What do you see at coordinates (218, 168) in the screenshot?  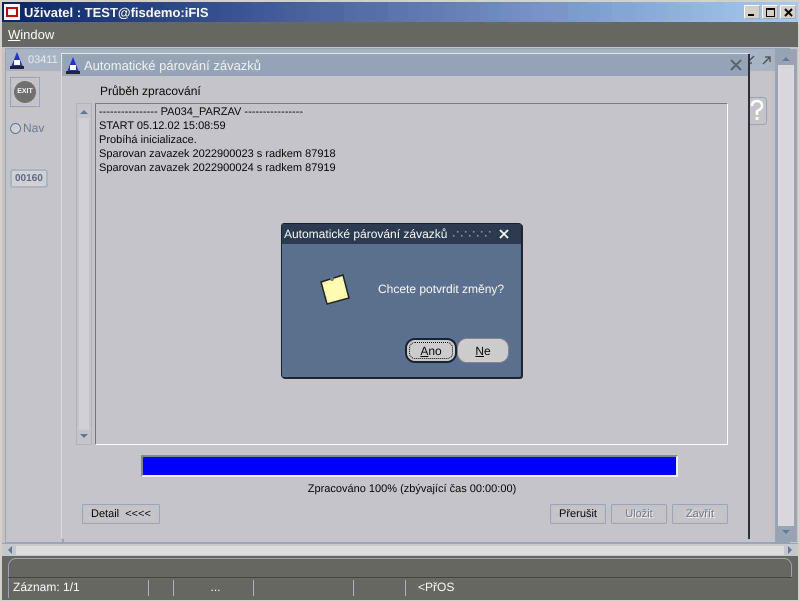 I see `log-line: Sparovan zavazek 2022900024 s radkem 87919` at bounding box center [218, 168].